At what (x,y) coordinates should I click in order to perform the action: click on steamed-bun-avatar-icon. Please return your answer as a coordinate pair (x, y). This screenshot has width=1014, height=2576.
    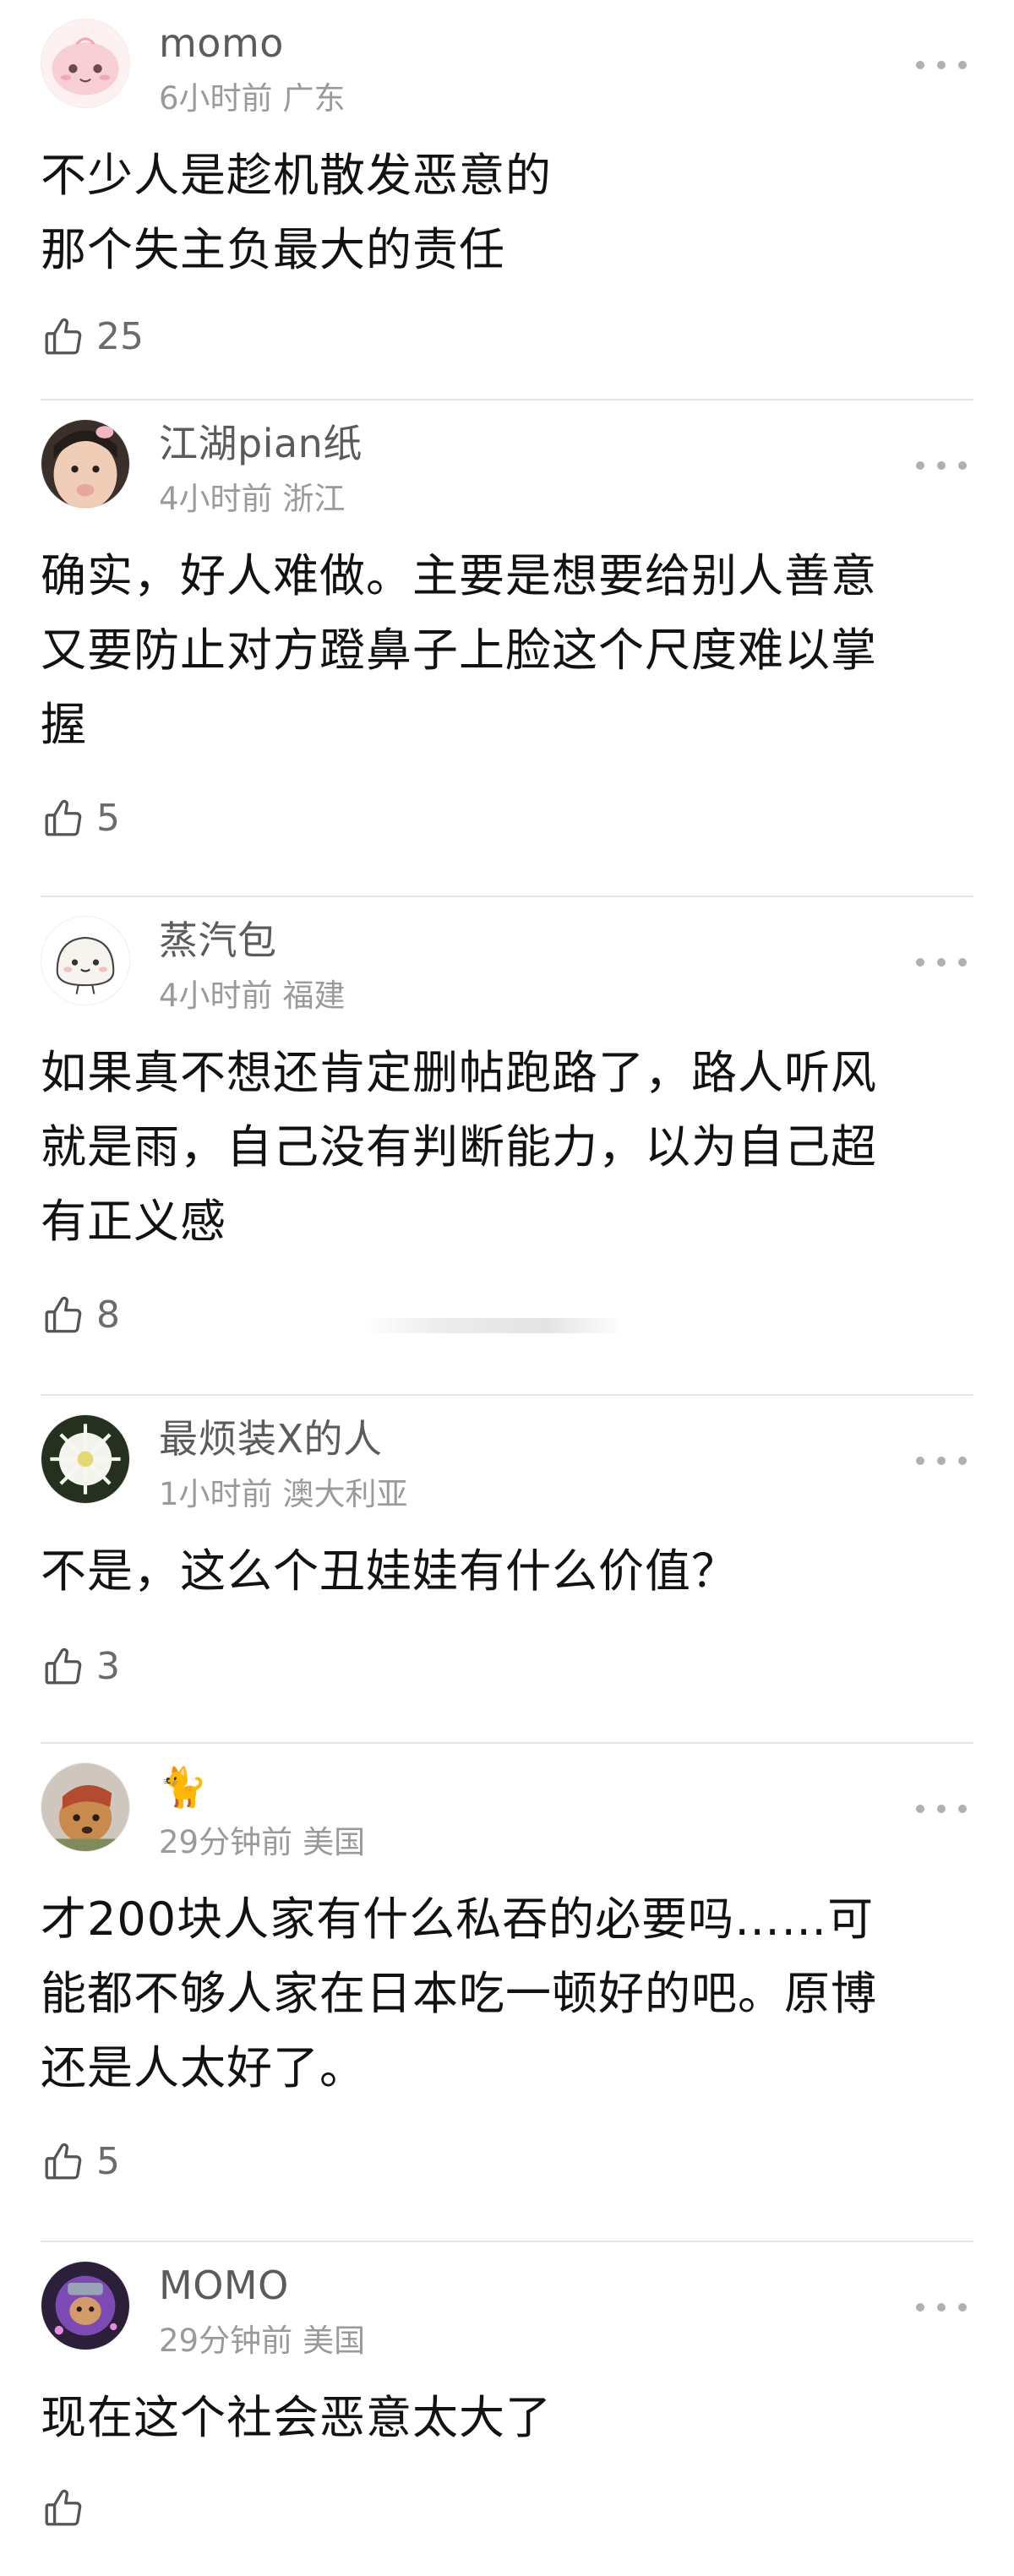
    Looking at the image, I should click on (85, 961).